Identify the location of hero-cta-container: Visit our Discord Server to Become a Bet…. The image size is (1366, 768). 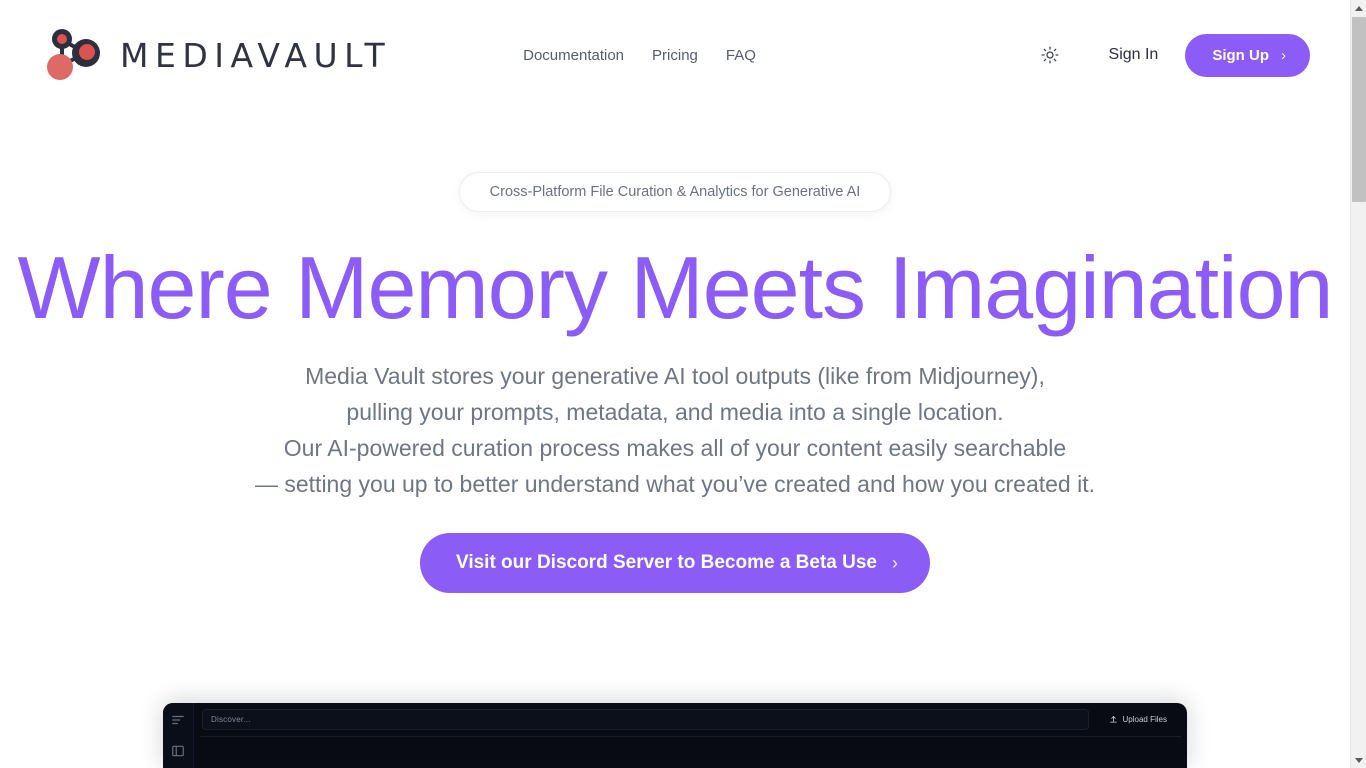
(675, 563).